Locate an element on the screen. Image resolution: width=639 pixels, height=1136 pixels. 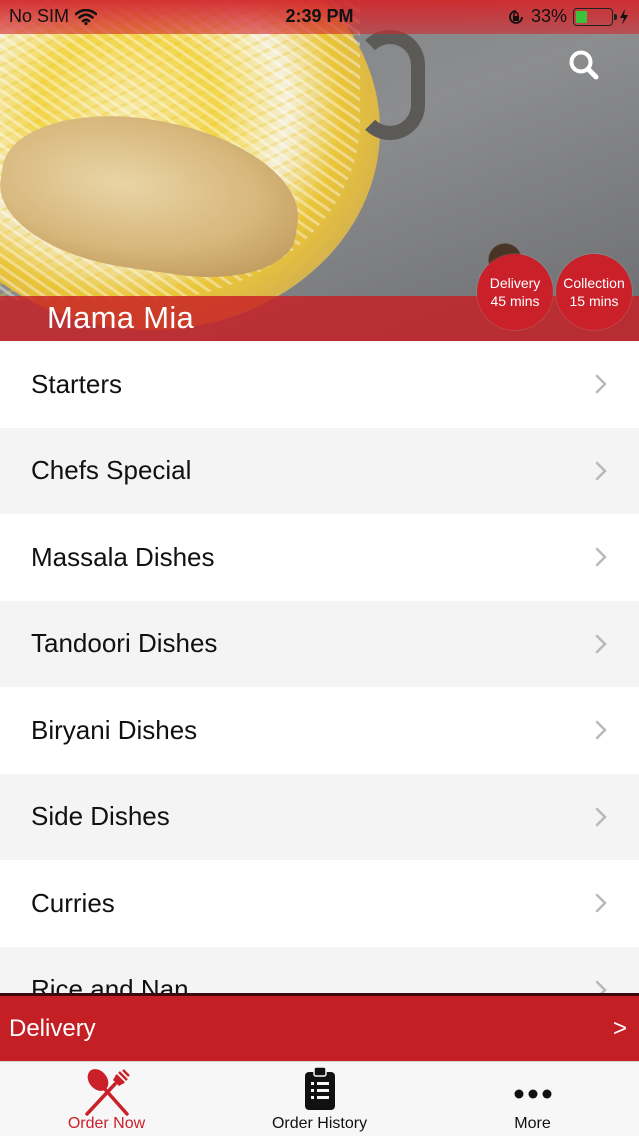
tab-more: More is located at coordinates (532, 1099).